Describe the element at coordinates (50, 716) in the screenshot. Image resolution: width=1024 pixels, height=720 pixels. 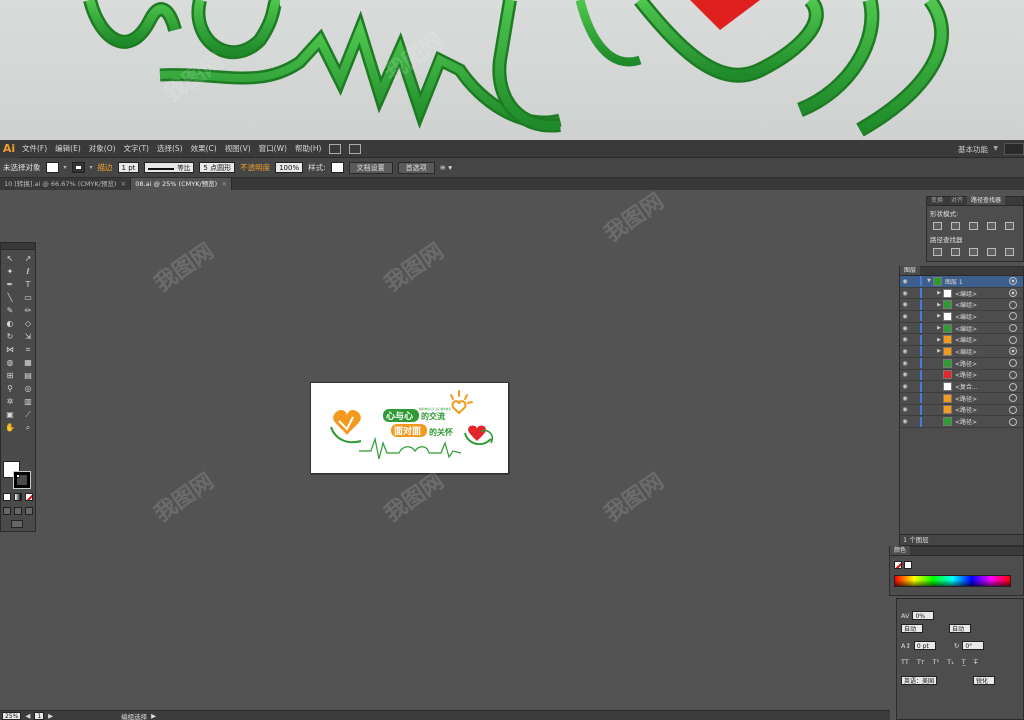
I see `next-artboard-icon: ▶` at that location.